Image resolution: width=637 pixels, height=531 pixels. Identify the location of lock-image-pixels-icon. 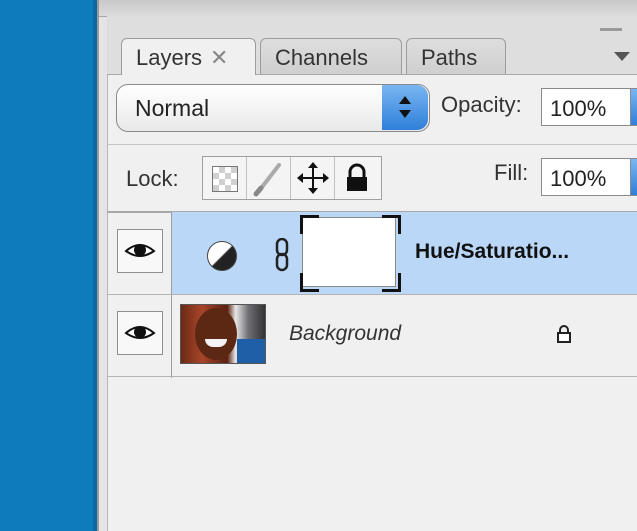
(267, 180).